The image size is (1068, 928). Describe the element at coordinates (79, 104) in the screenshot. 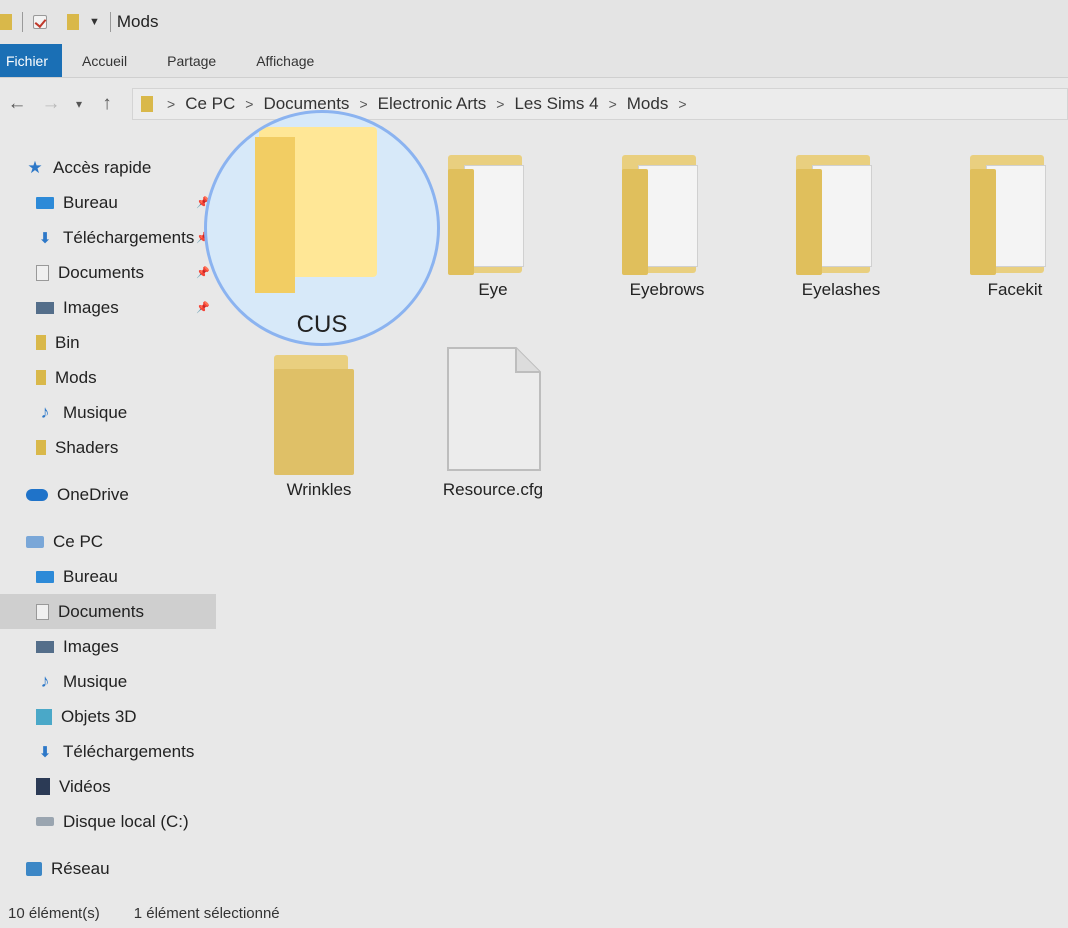

I see `recent-locations-chevron-icon: ▾` at that location.